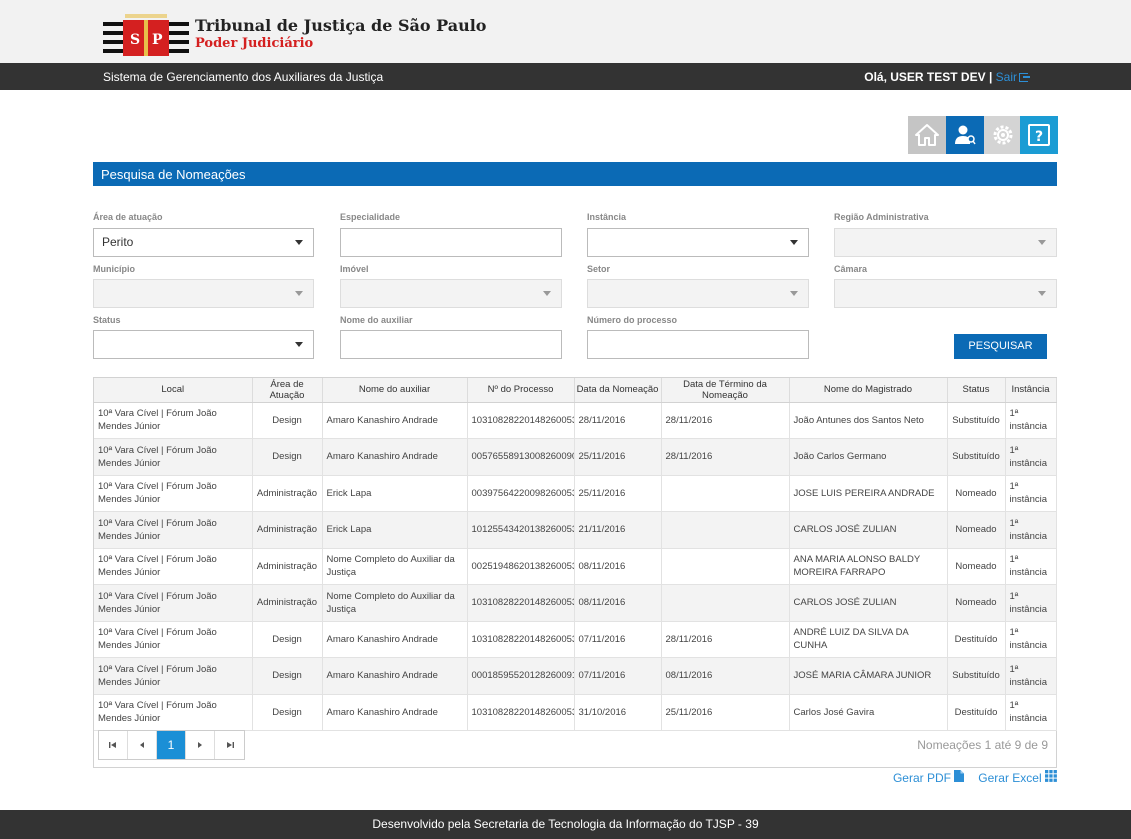 The width and height of the screenshot is (1131, 839). I want to click on camara-select, so click(945, 293).